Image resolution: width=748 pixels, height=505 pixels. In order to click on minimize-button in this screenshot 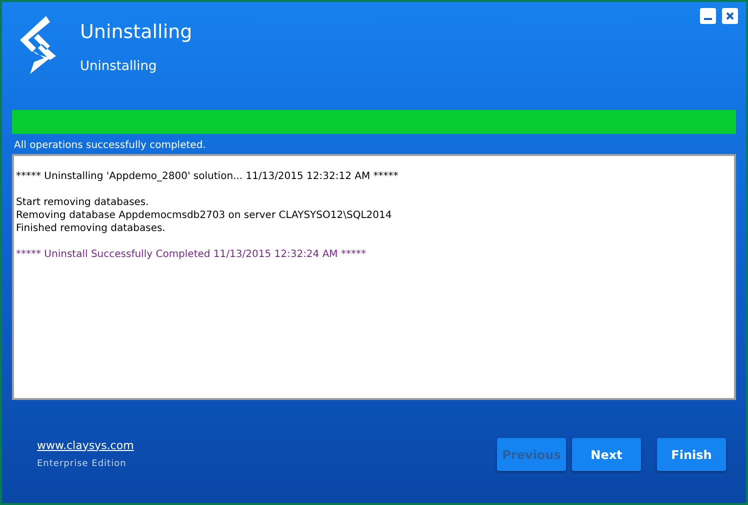, I will do `click(708, 16)`.